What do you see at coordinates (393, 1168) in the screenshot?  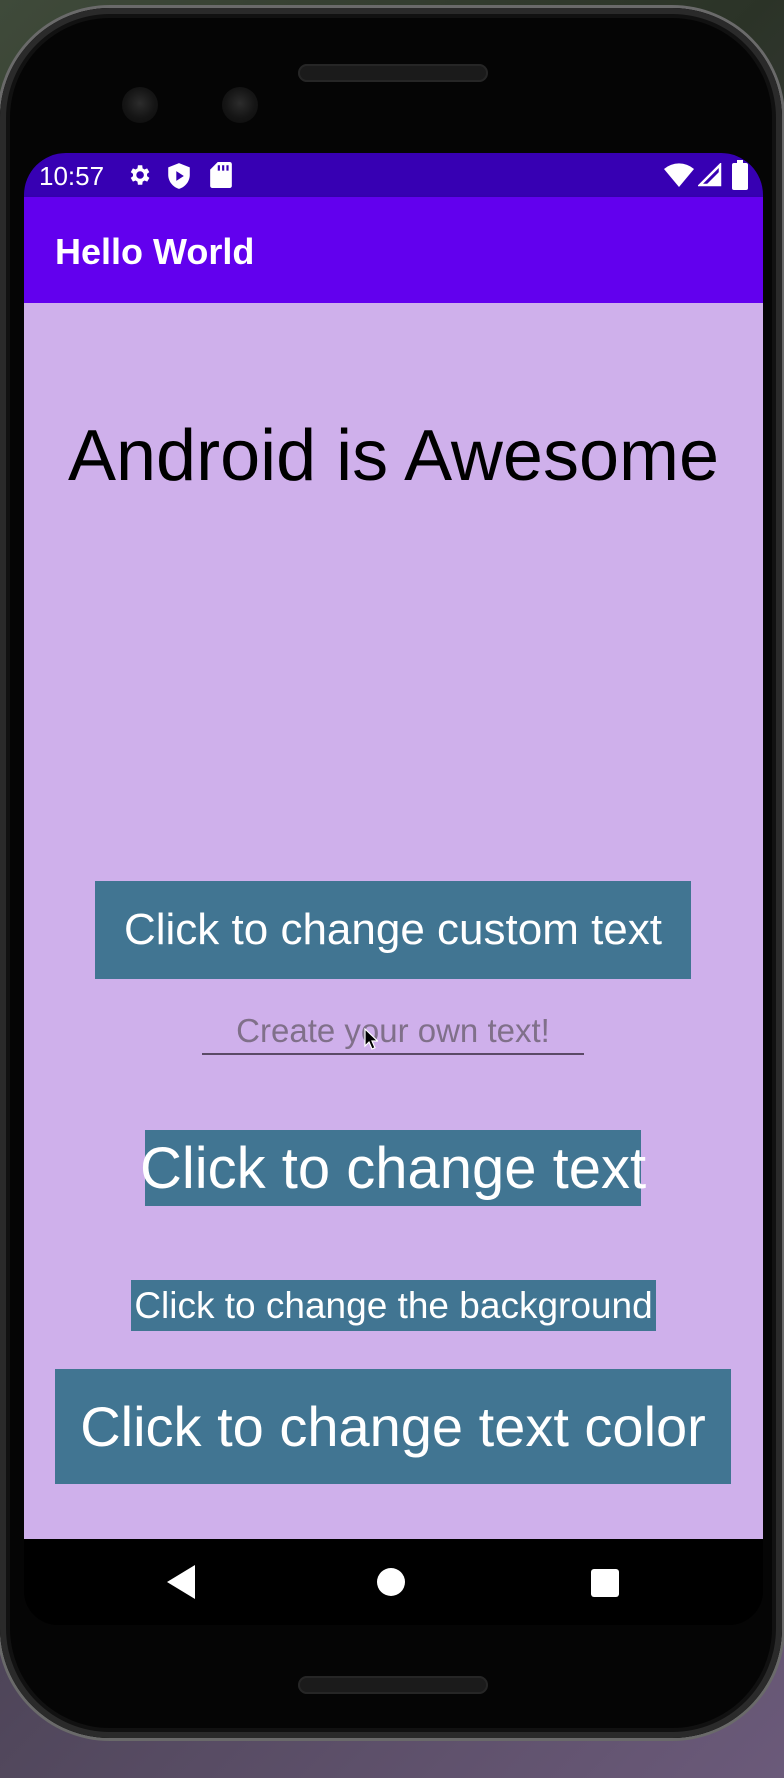 I see `change-text-button: Click to change text` at bounding box center [393, 1168].